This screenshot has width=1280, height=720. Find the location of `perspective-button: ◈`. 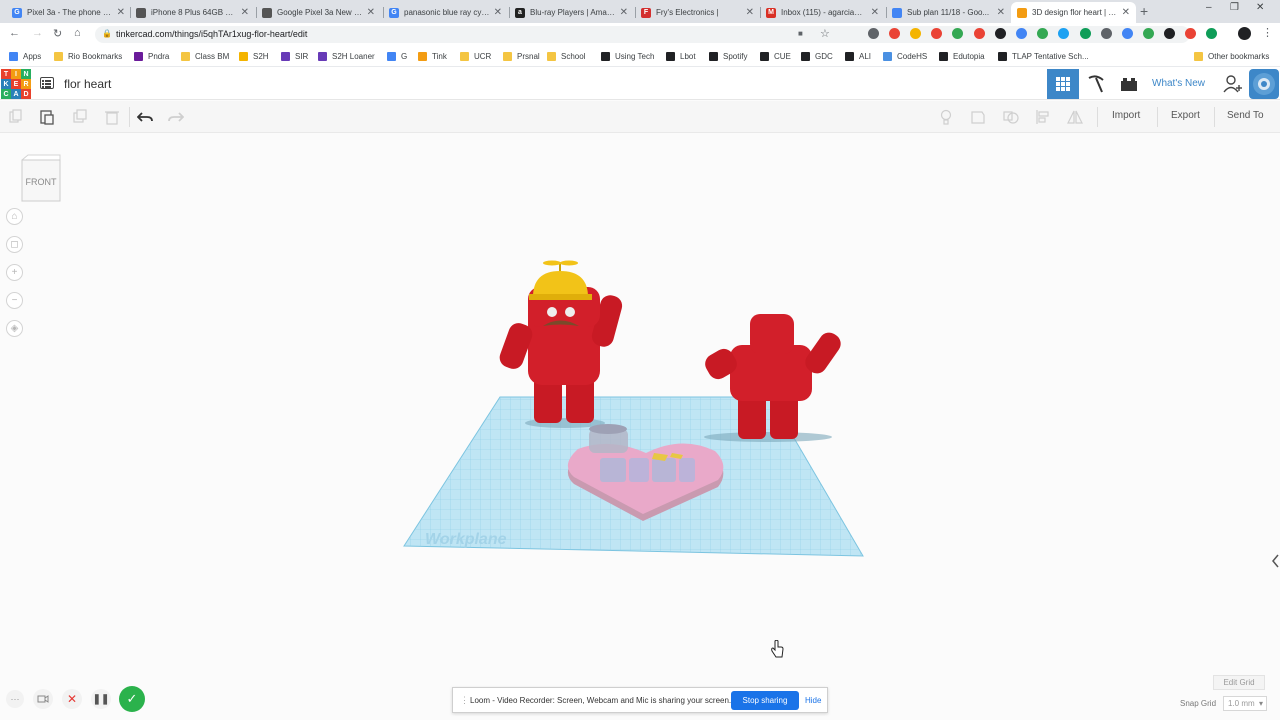

perspective-button: ◈ is located at coordinates (14, 328).